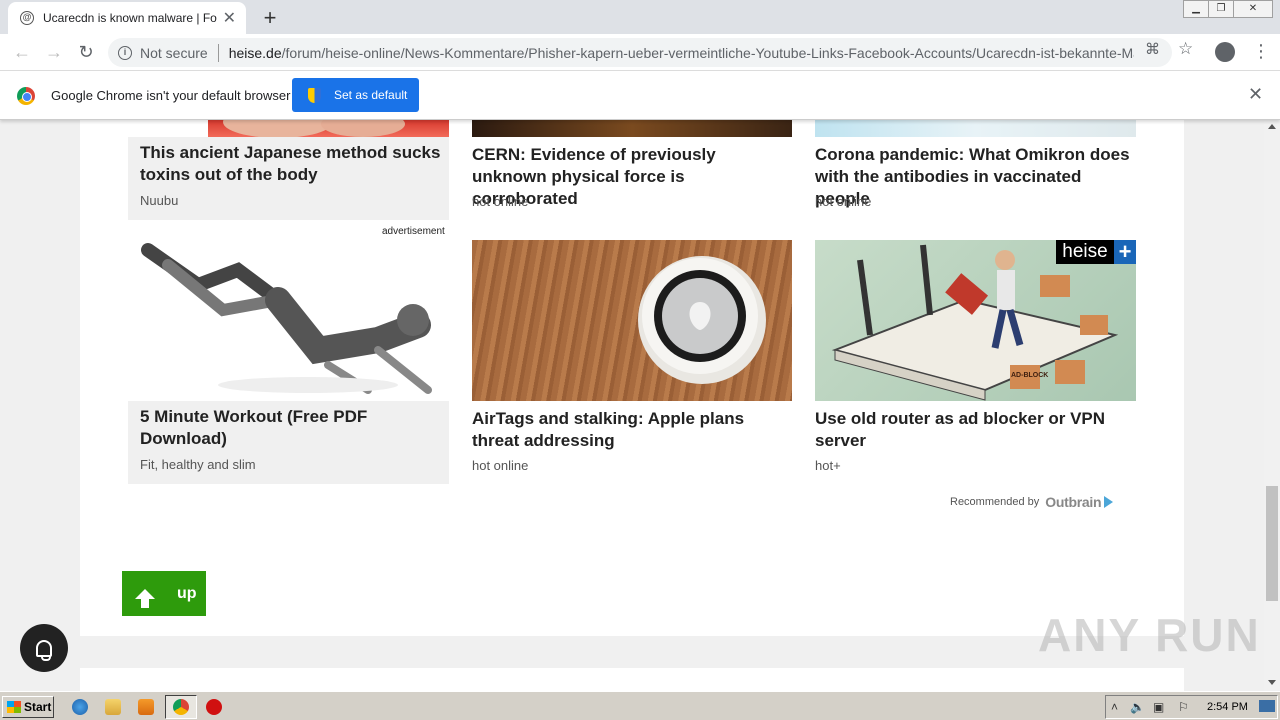 The image size is (1280, 720). Describe the element at coordinates (1152, 49) in the screenshot. I see `translate-icon: ⌘` at that location.